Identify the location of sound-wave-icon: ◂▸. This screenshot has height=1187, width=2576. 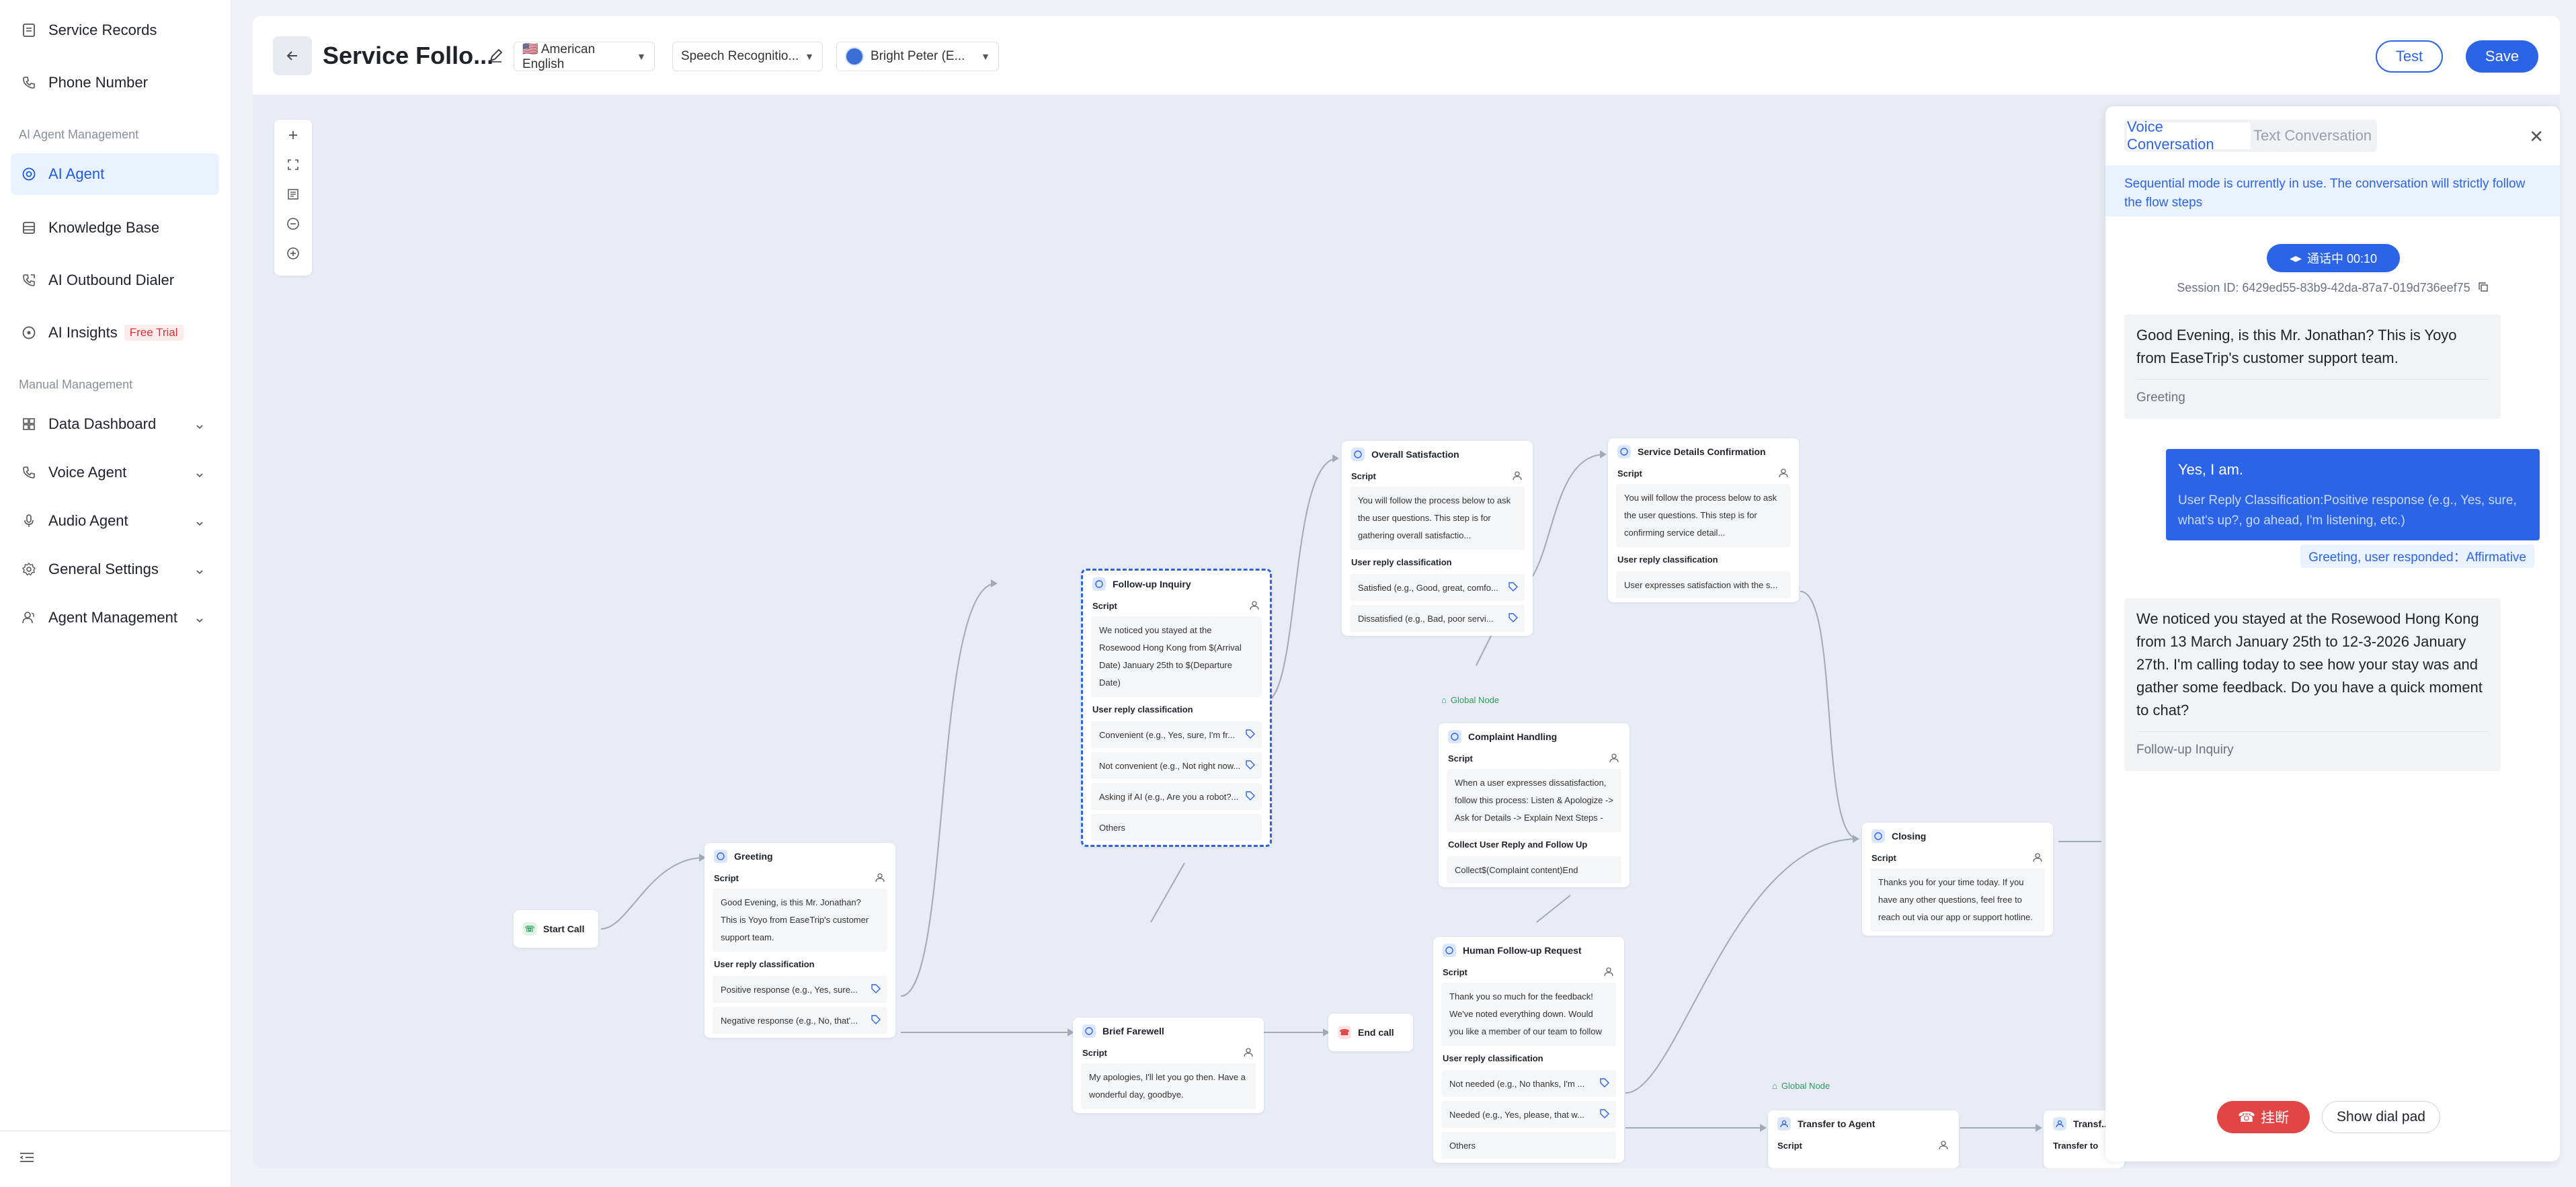
(2295, 258).